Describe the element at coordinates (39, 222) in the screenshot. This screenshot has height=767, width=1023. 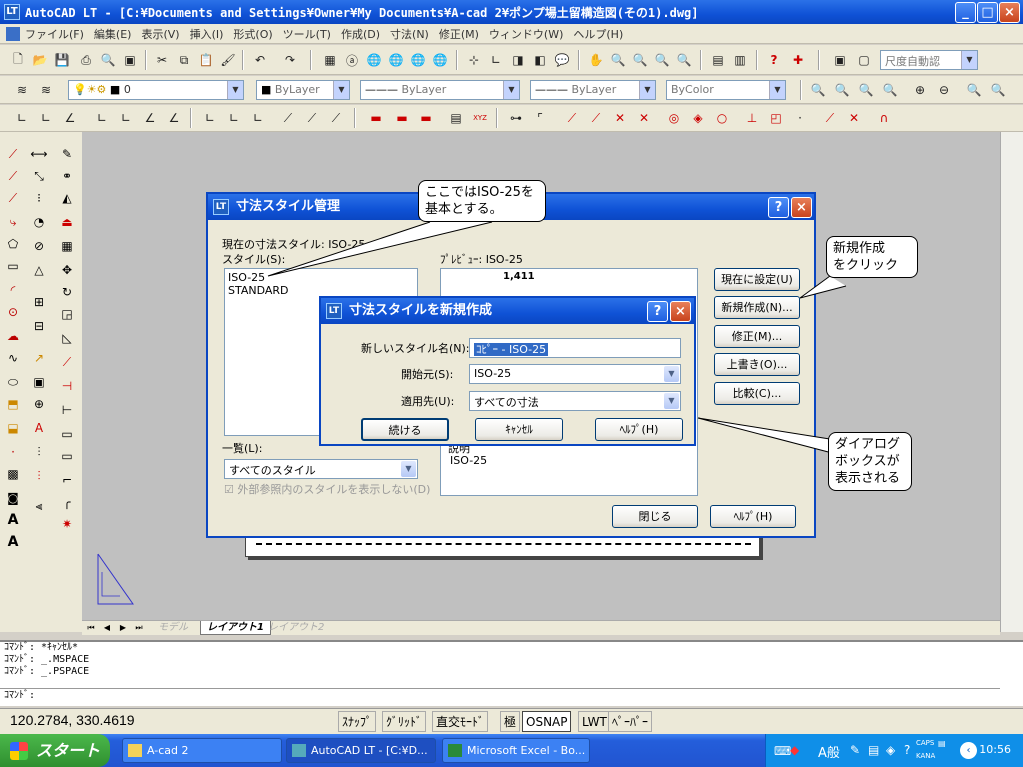
I see `dim-radius-icon: ◔` at that location.